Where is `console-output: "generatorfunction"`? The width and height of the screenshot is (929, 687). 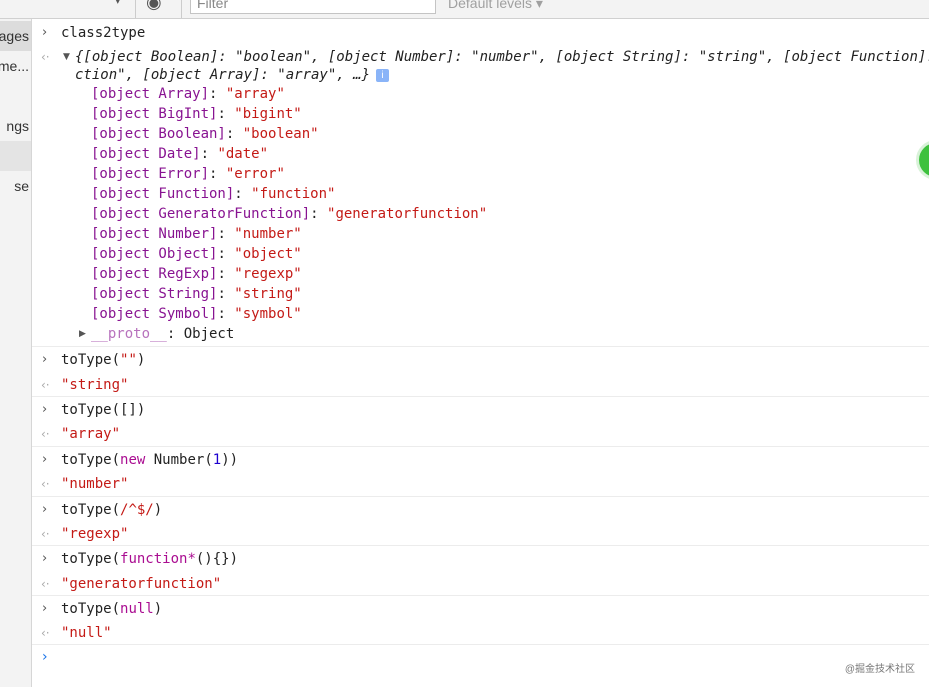
console-output: "generatorfunction" is located at coordinates (141, 584).